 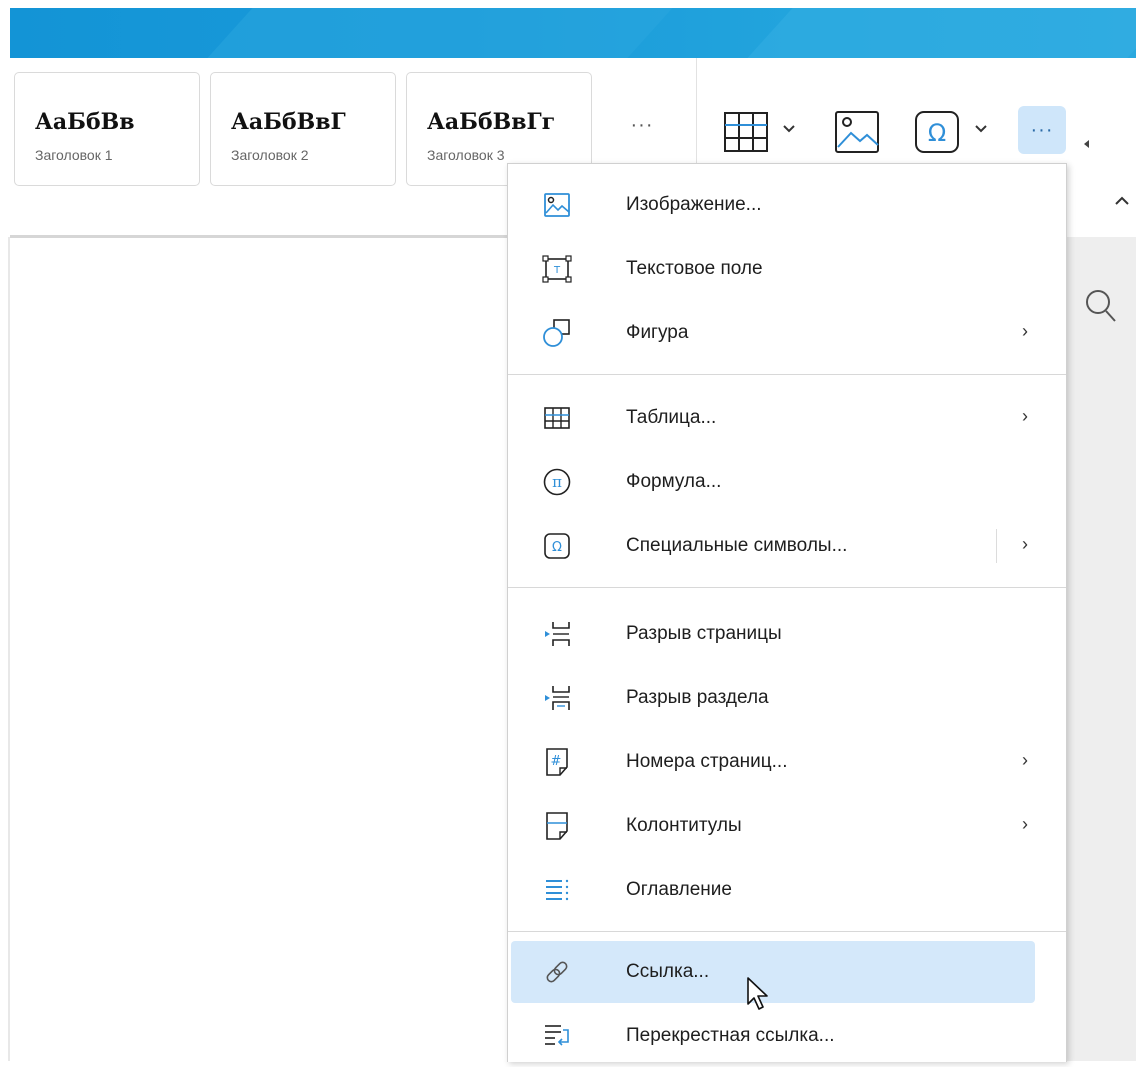 I want to click on menu-item-header-footer: Колонтитулы ›, so click(x=787, y=826).